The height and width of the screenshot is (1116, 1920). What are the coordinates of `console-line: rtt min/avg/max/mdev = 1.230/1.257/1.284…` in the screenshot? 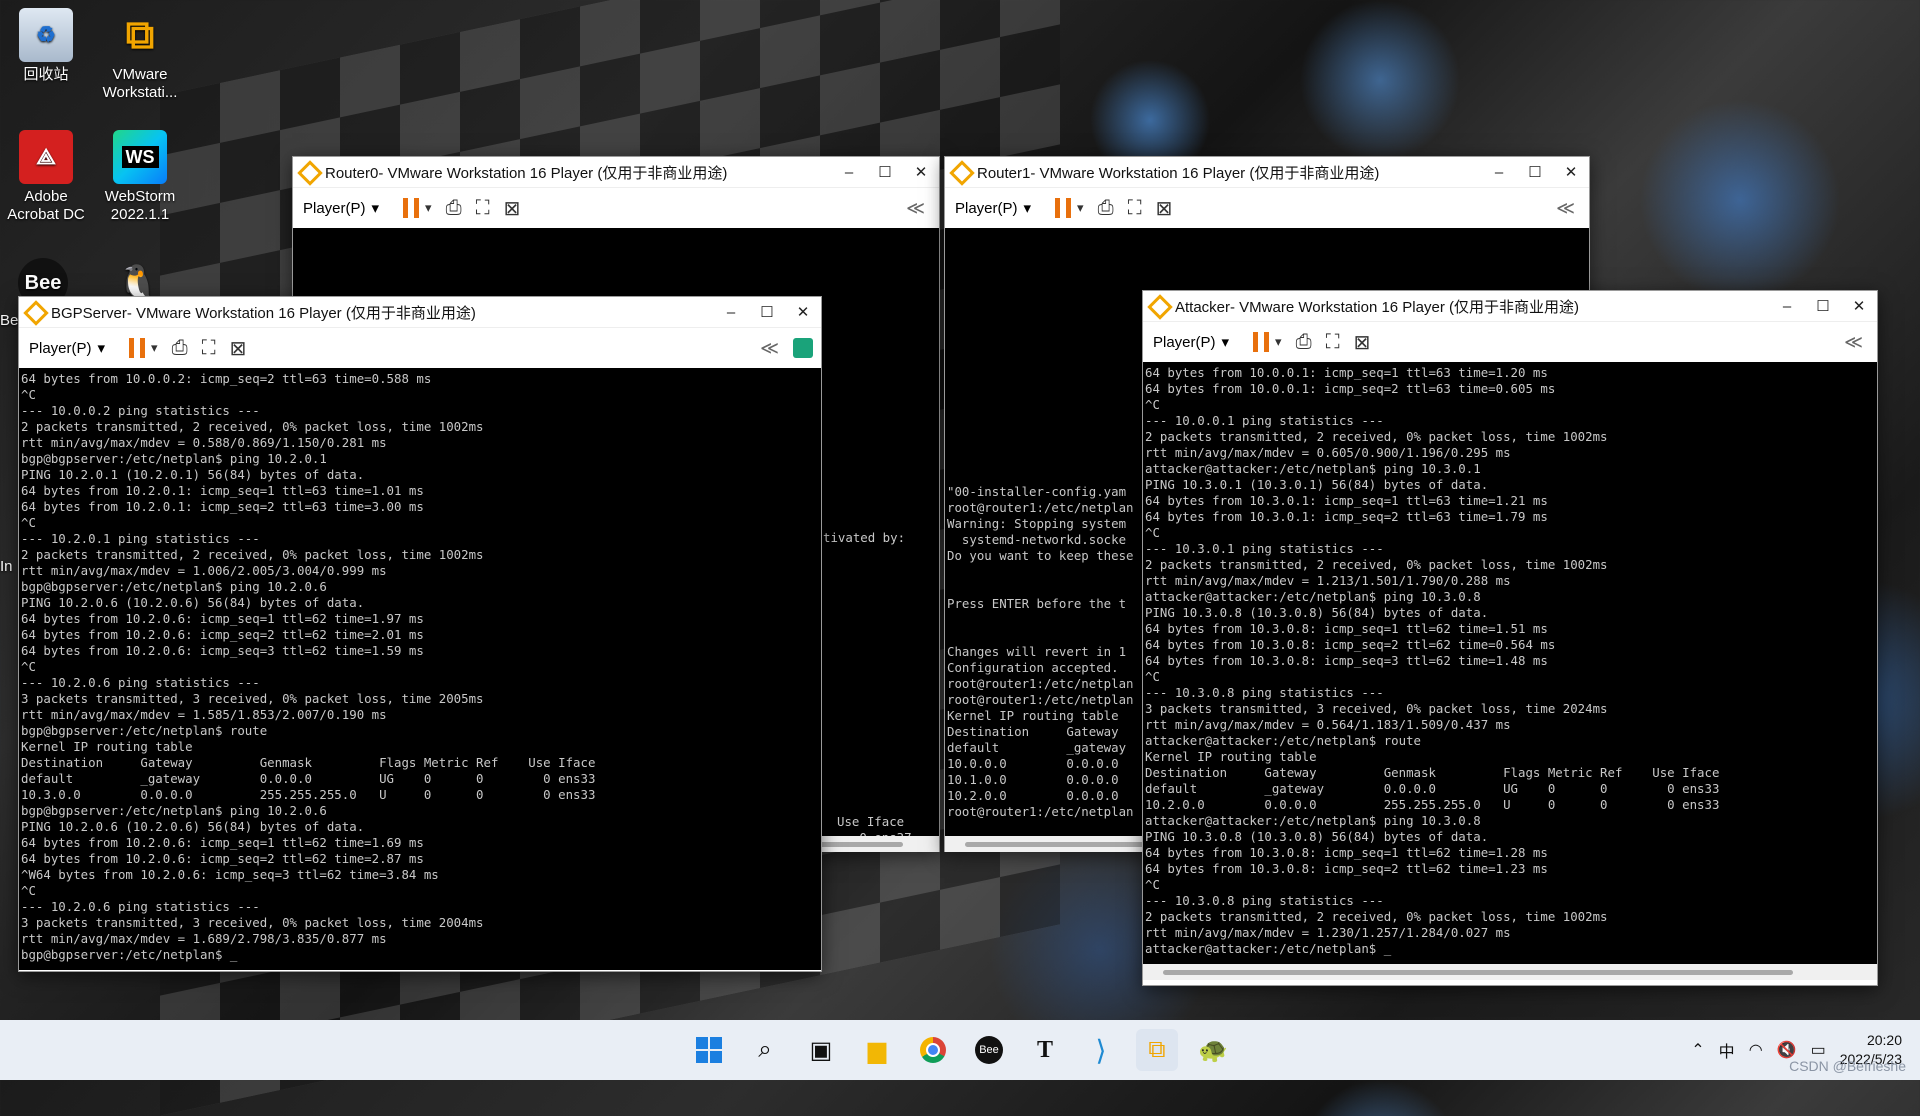 It's located at (1328, 932).